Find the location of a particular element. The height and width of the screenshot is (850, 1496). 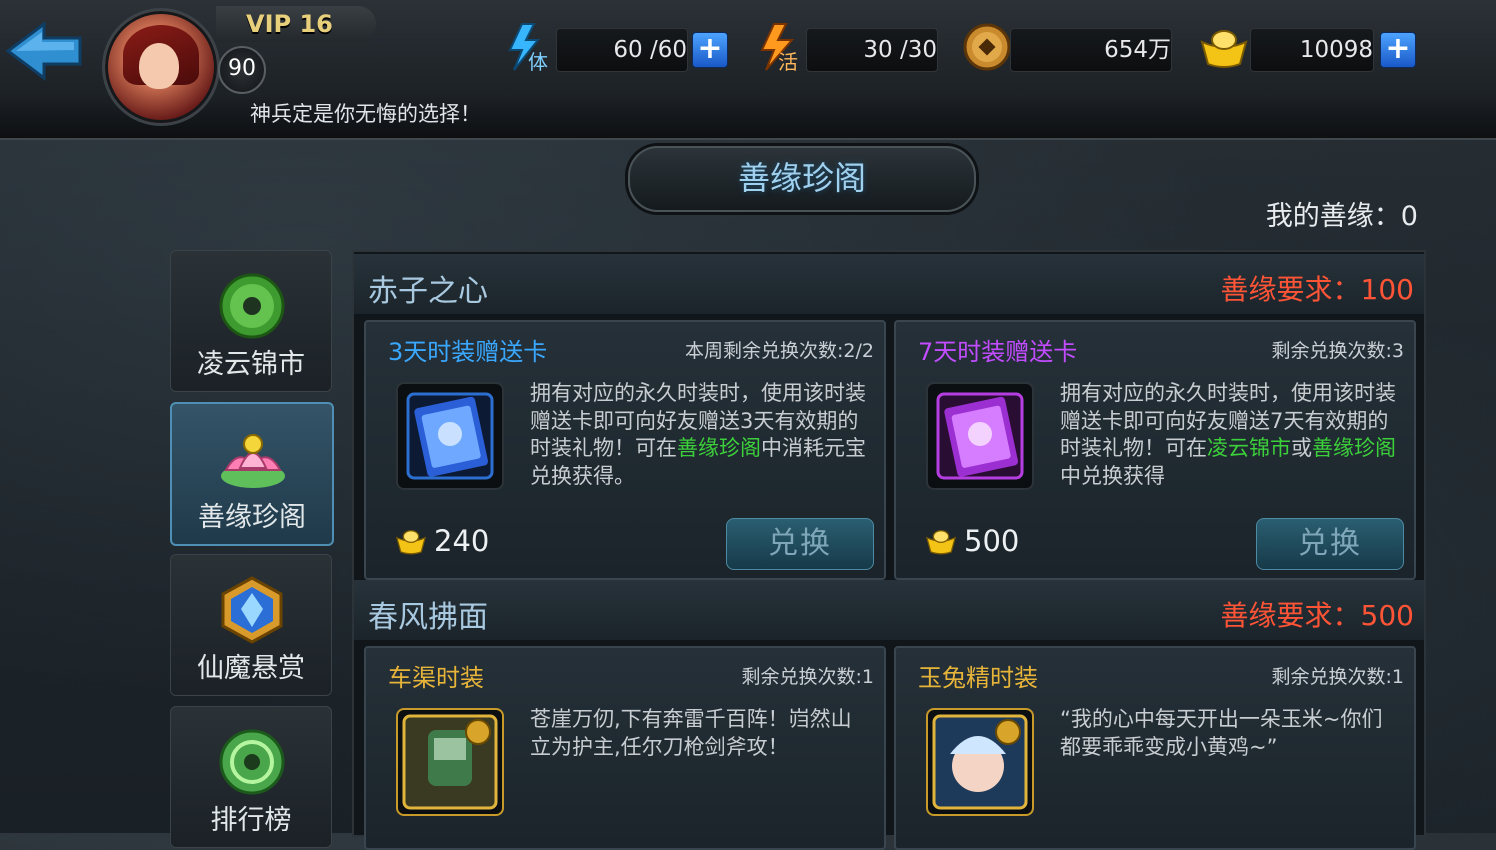

blue-gift-card-icon is located at coordinates (450, 436).